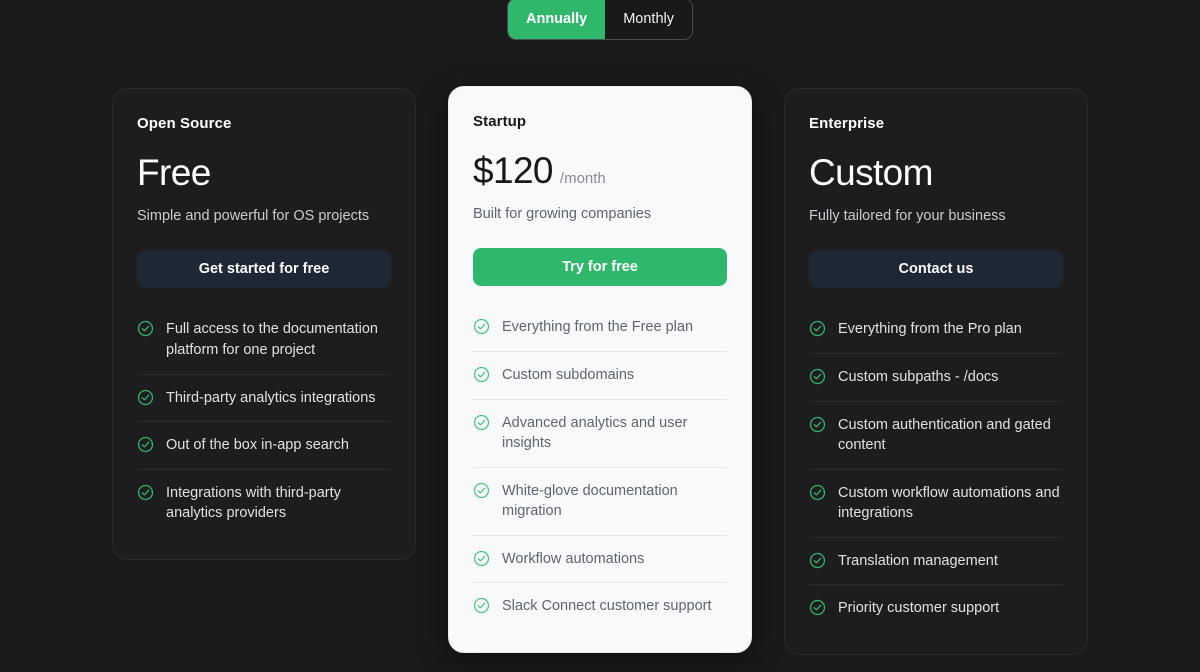 The image size is (1200, 672). I want to click on plan-price: $120, so click(513, 170).